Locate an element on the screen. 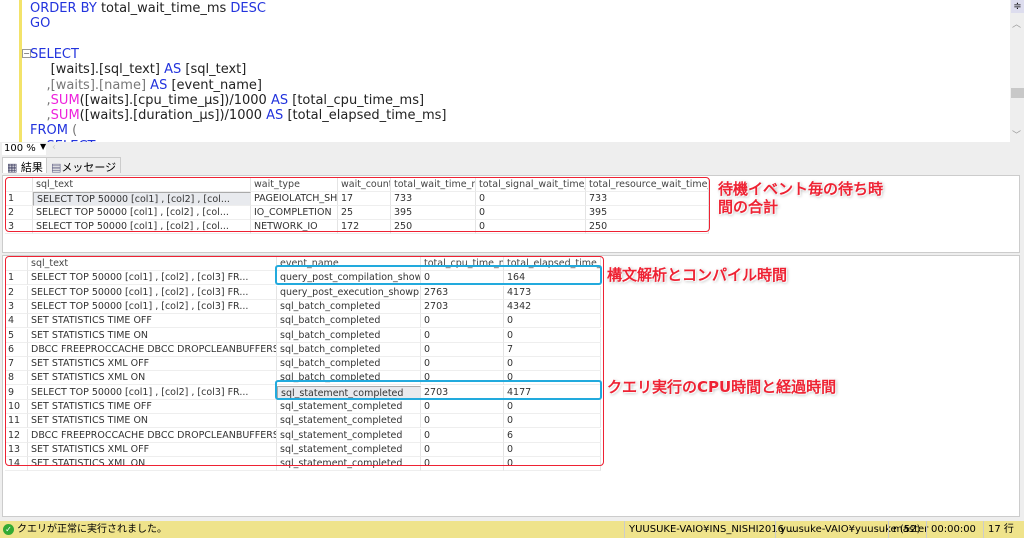  code-line: GO is located at coordinates (40, 23).